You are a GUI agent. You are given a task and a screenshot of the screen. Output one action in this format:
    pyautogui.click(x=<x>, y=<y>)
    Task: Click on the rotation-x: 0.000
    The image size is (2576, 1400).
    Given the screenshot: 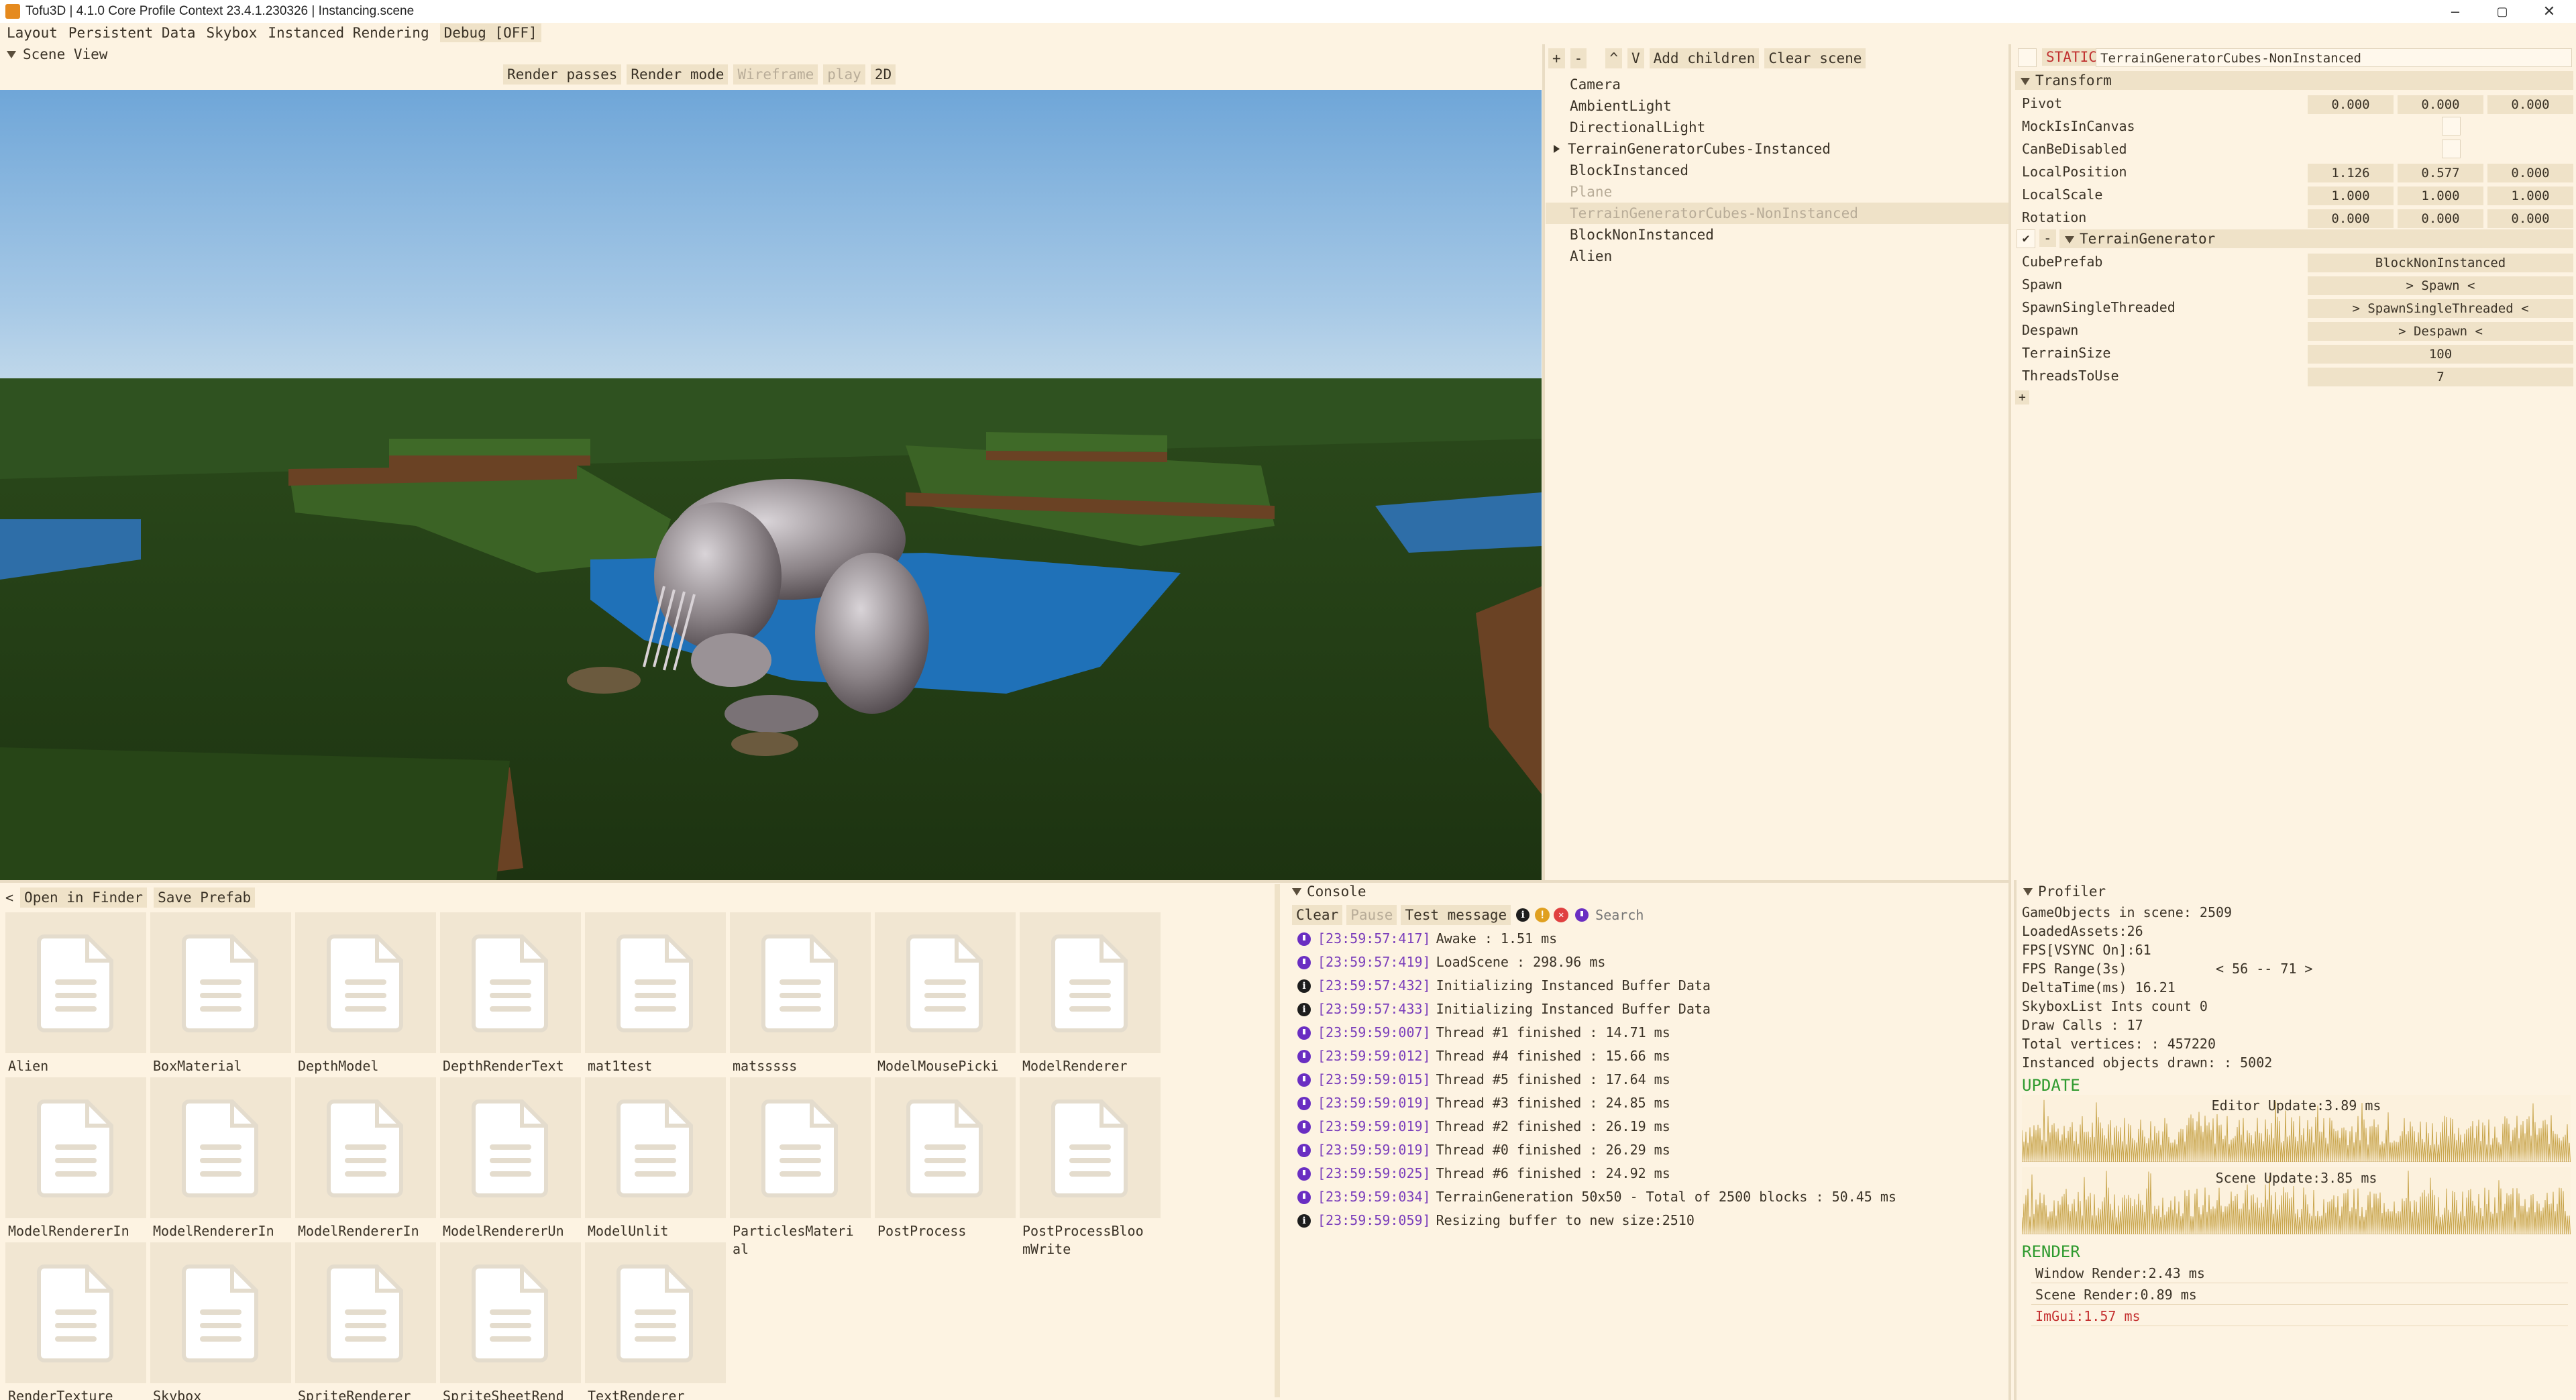 What is the action you would take?
    pyautogui.click(x=2351, y=218)
    